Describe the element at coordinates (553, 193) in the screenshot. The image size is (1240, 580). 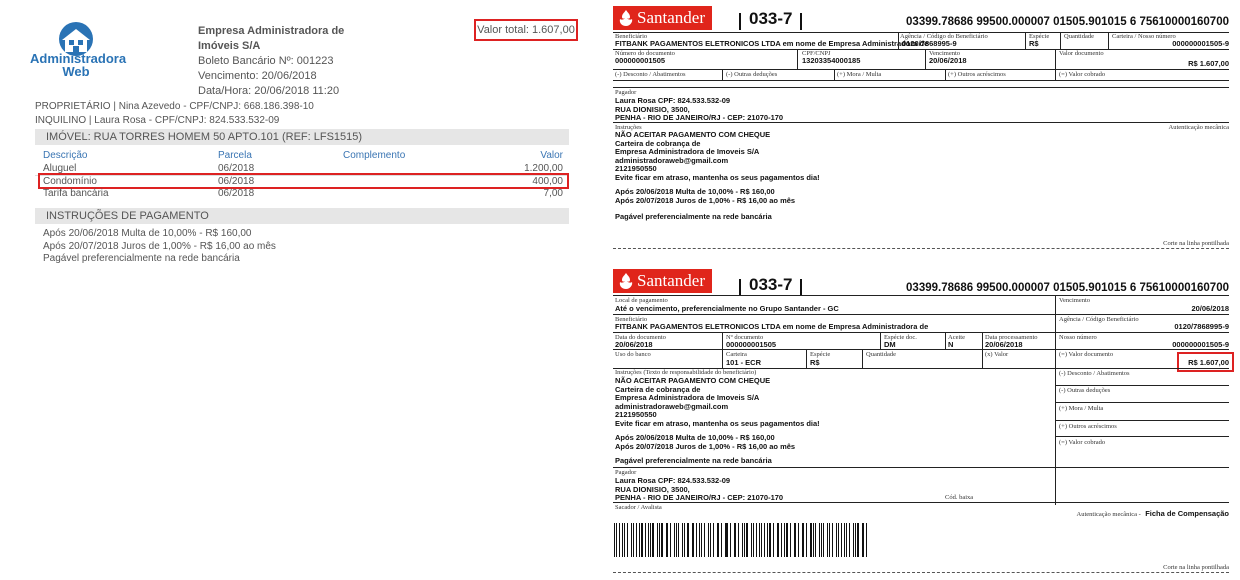
I see `row-value: 7,00` at that location.